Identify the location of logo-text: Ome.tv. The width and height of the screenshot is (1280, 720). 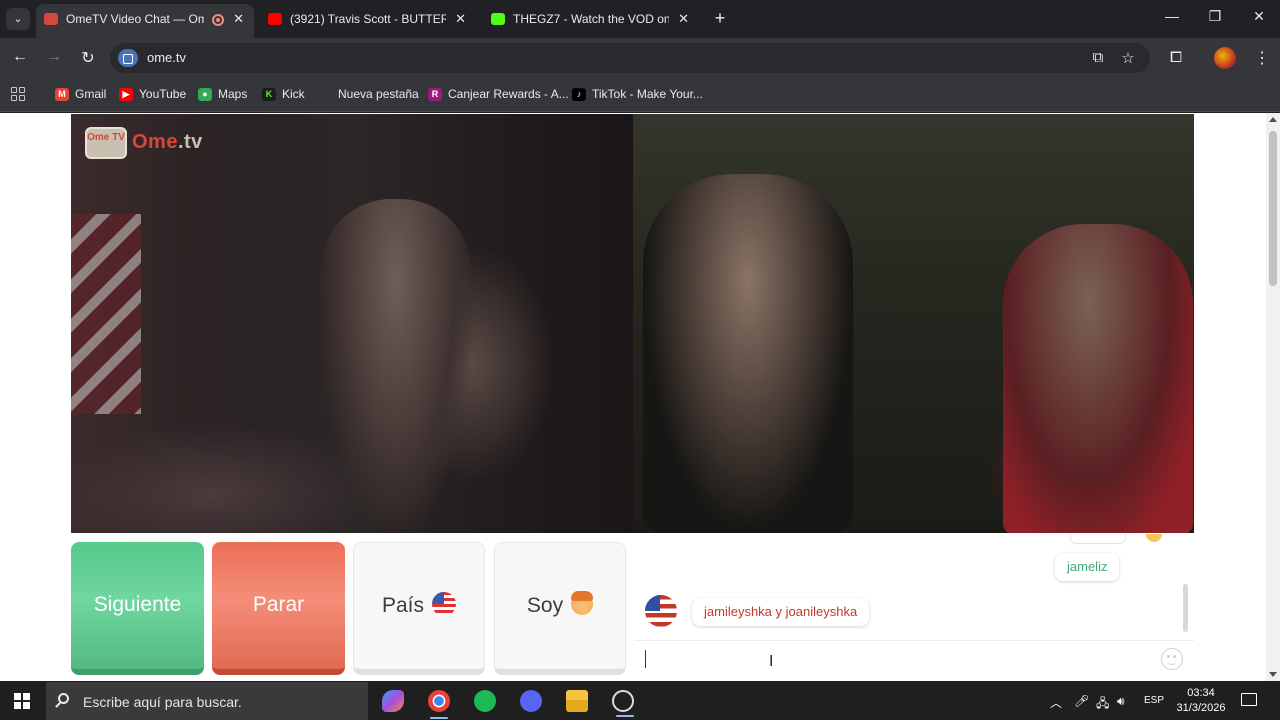
(167, 142).